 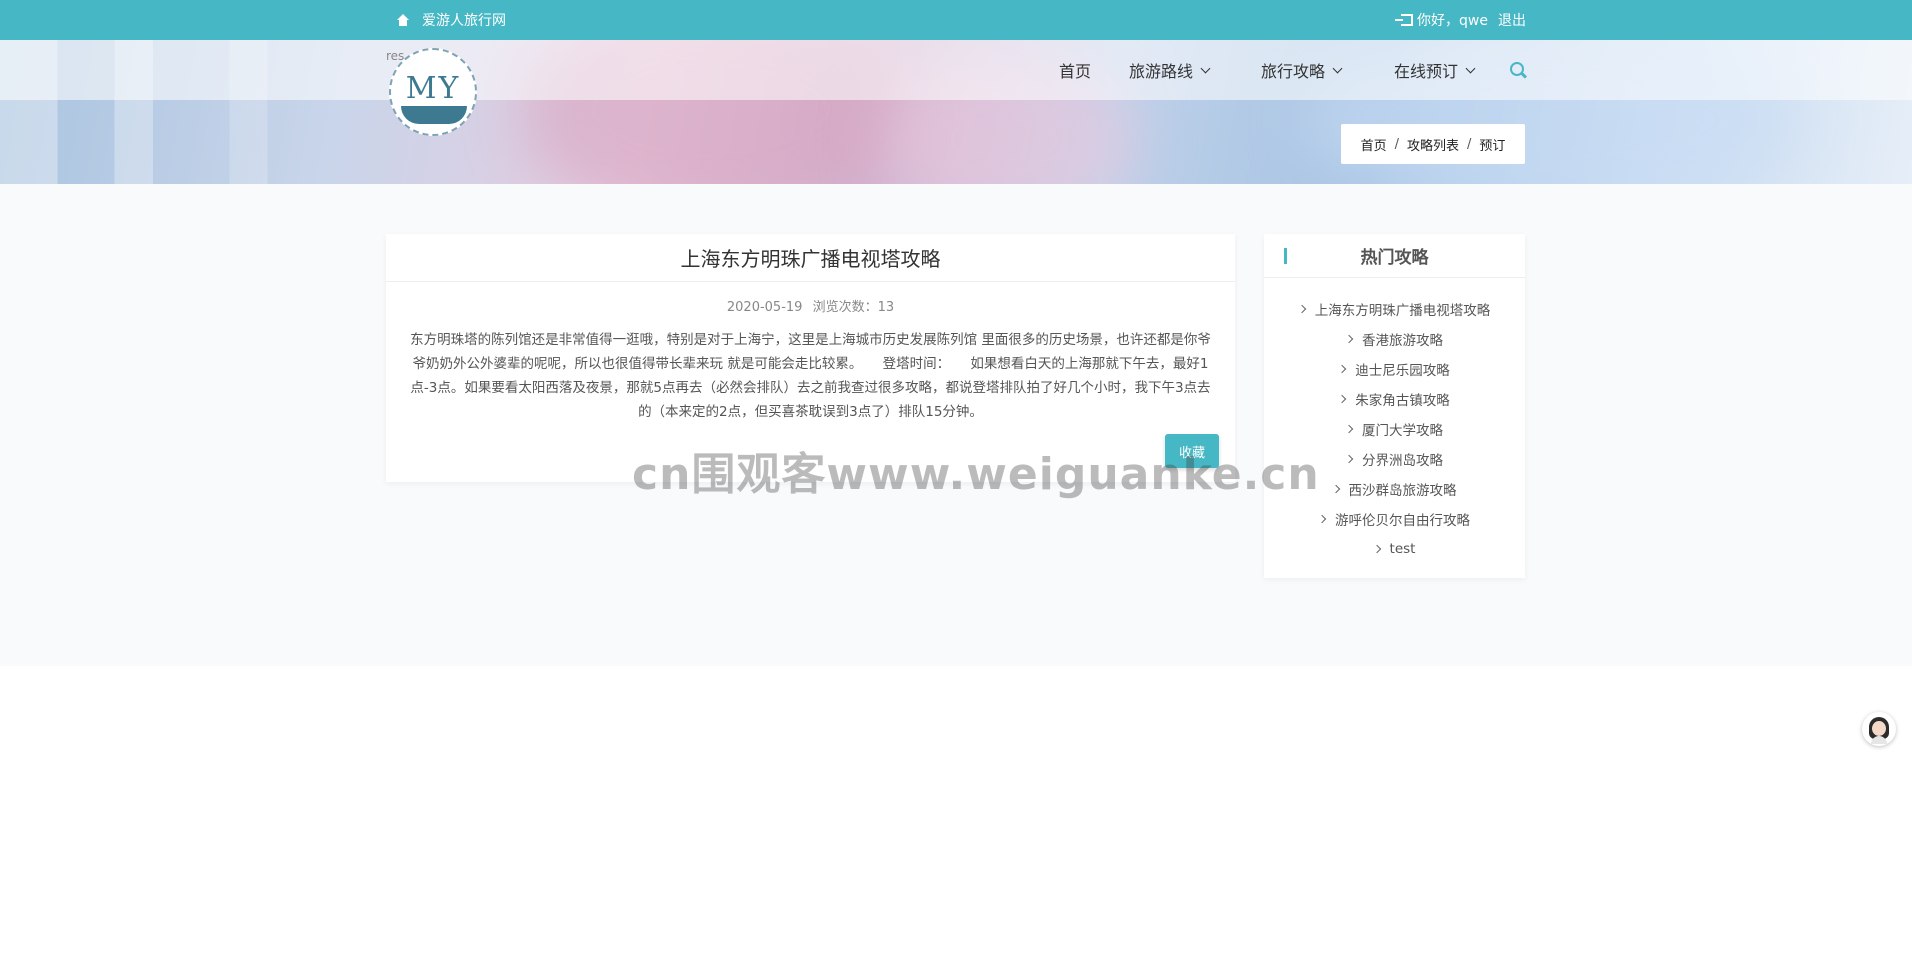 I want to click on breadcrumb-guide-list: 攻略列表, so click(x=1433, y=144).